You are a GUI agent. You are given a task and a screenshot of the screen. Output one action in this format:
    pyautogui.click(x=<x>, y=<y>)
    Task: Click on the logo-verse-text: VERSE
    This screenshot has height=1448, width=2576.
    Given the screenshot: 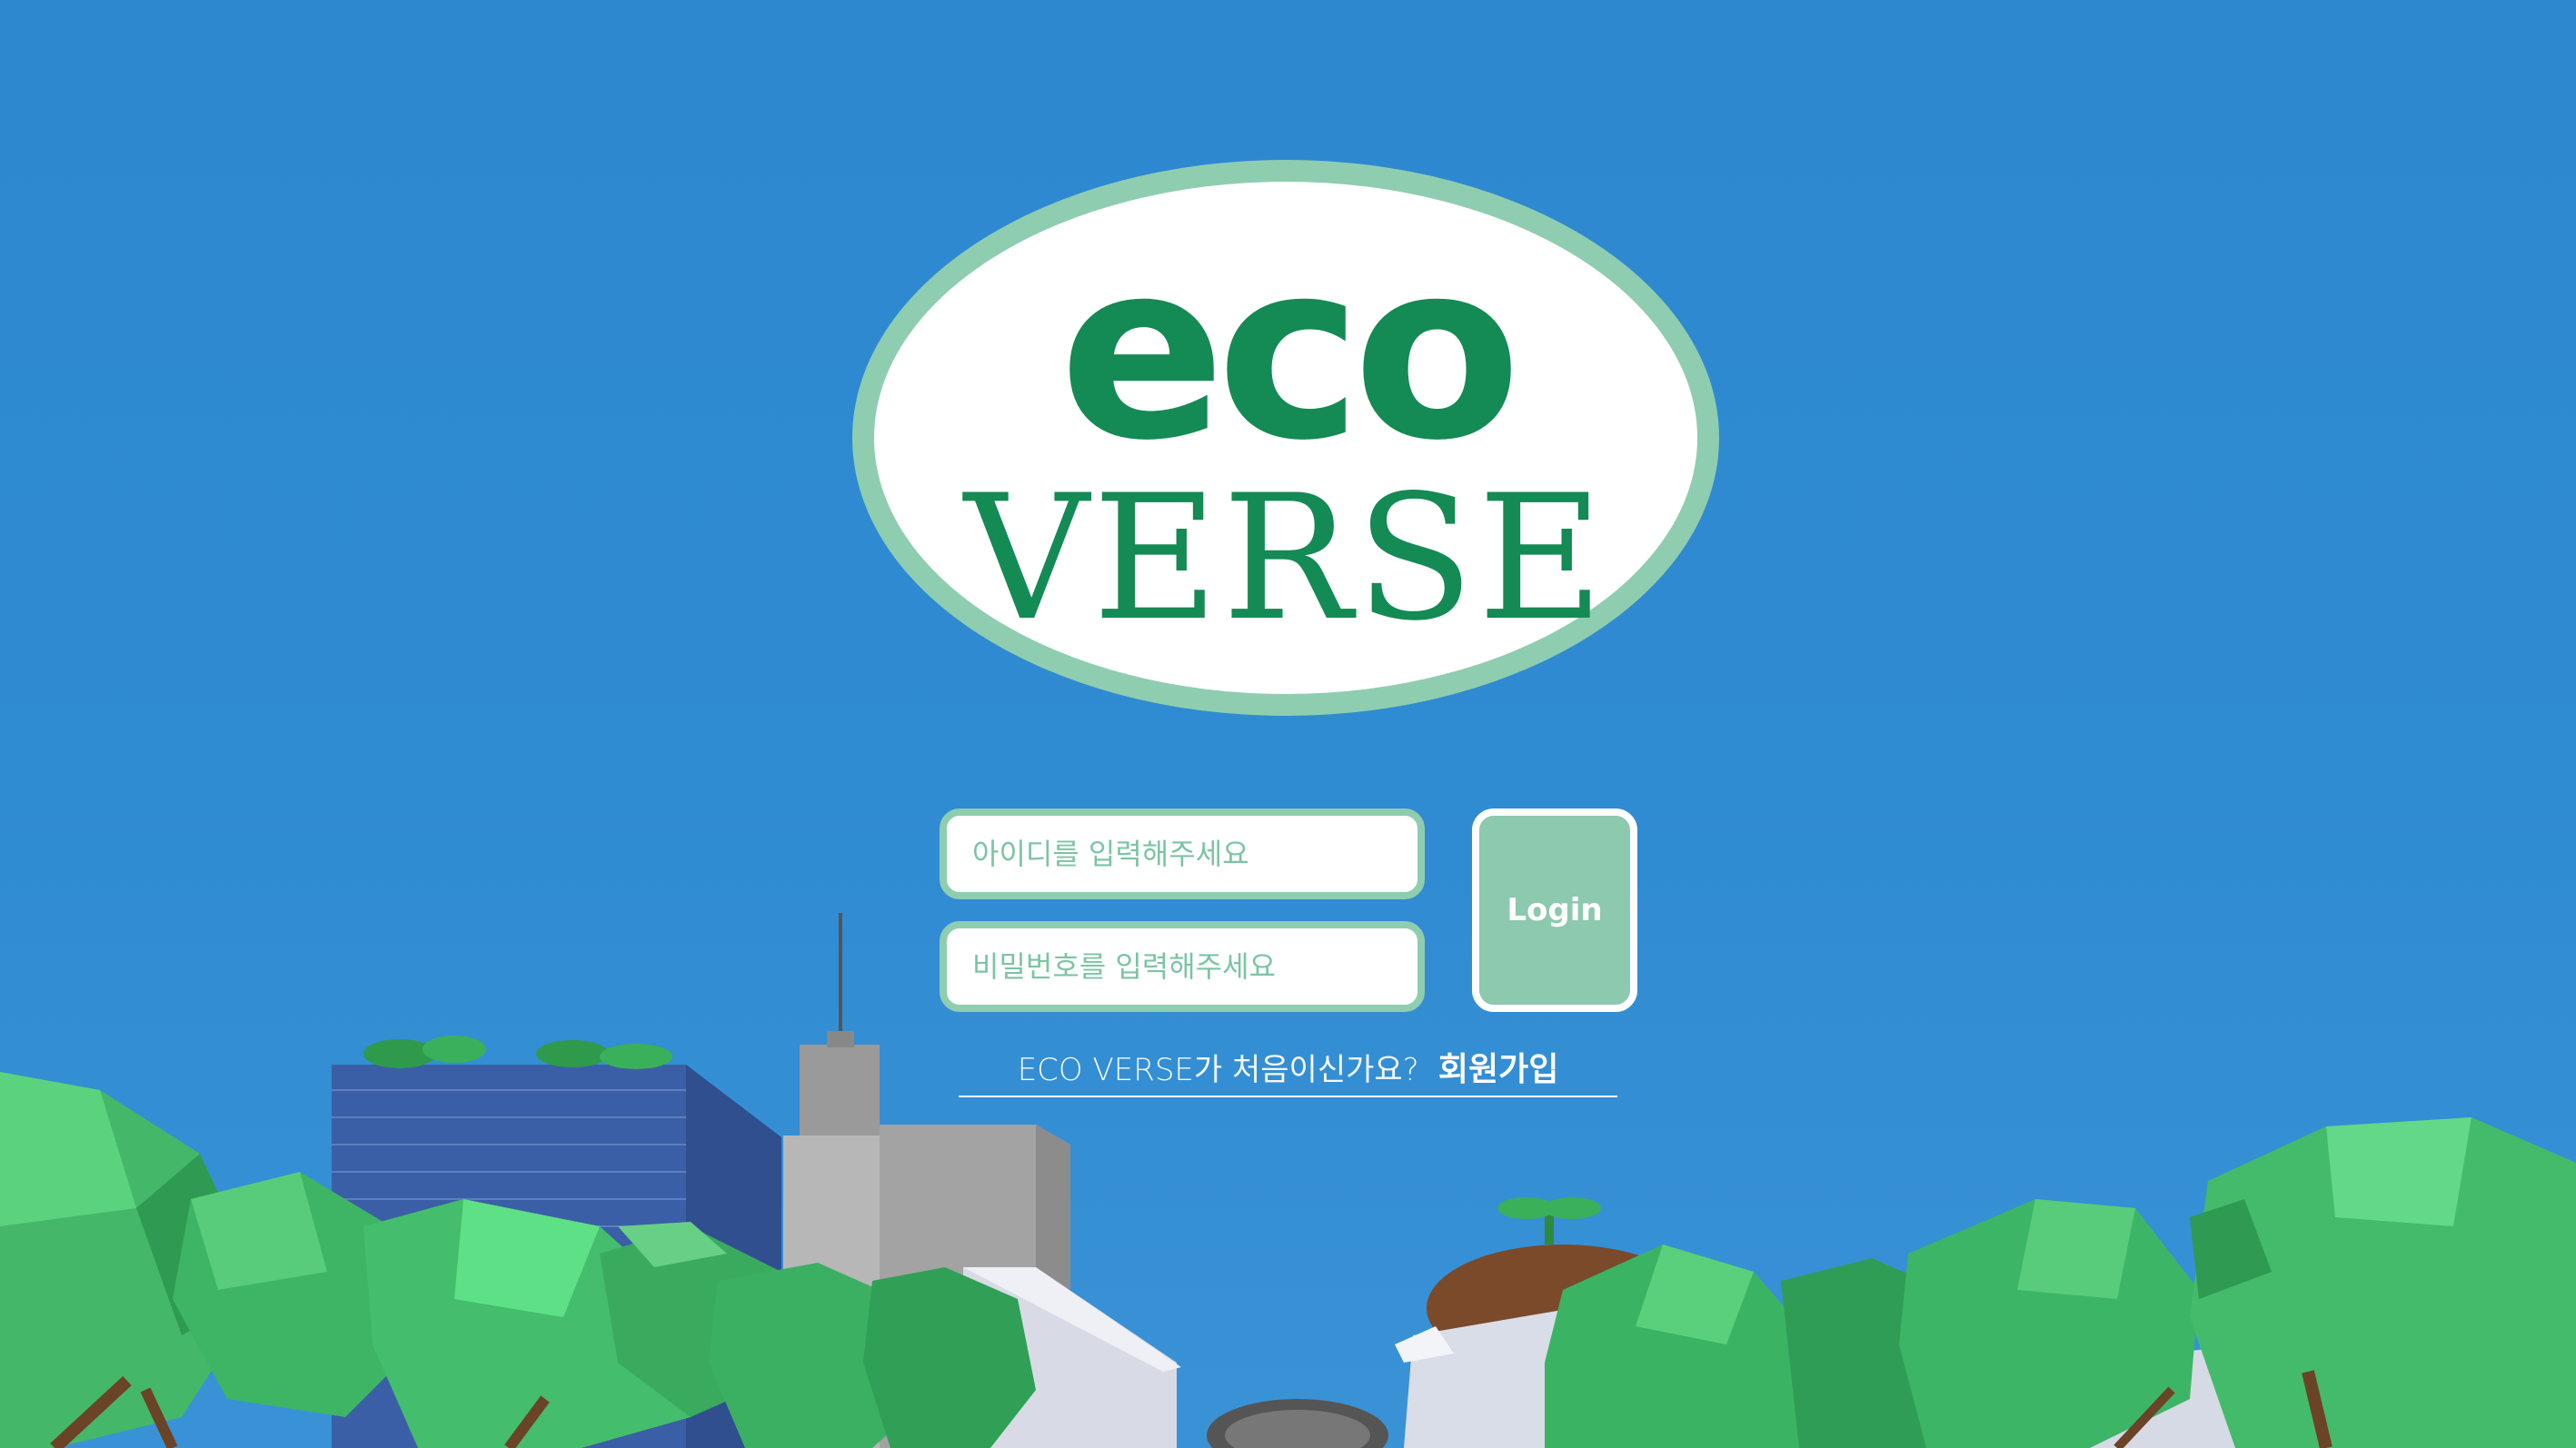 What is the action you would take?
    pyautogui.click(x=1286, y=558)
    